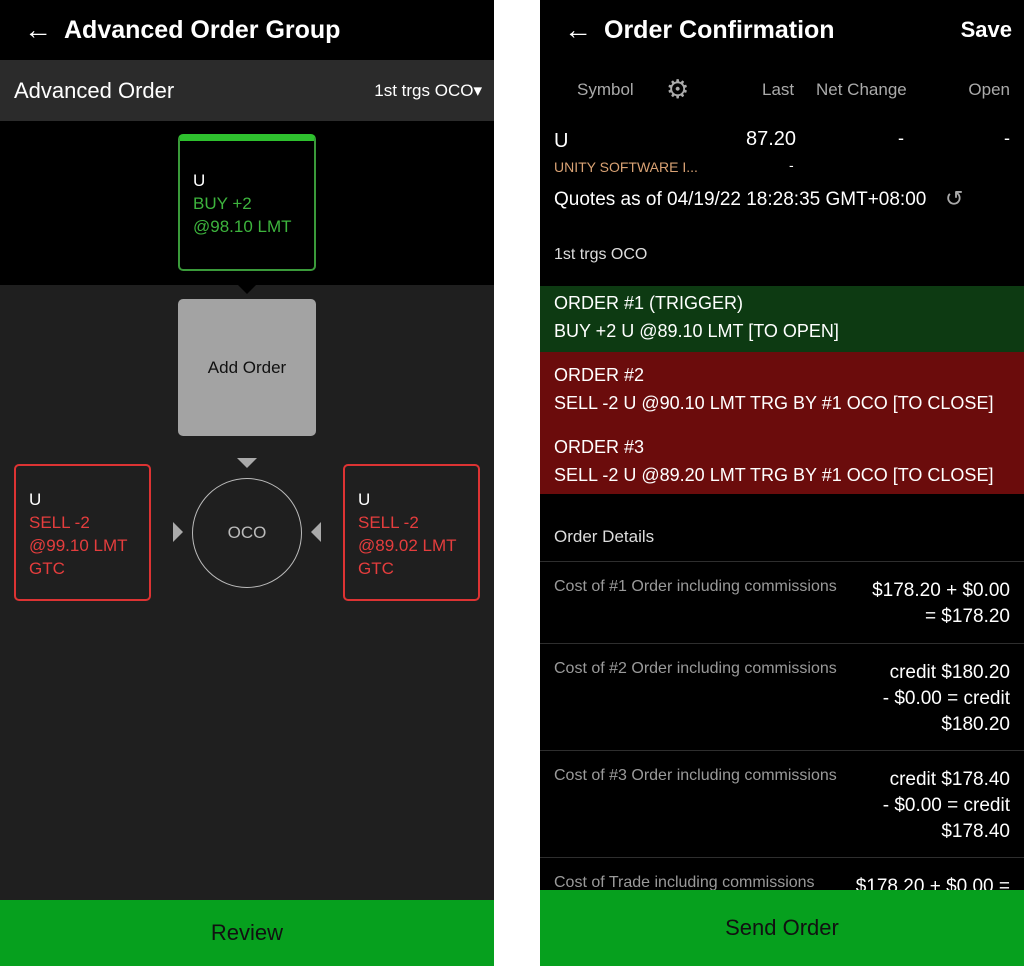 Image resolution: width=1024 pixels, height=966 pixels. What do you see at coordinates (771, 139) in the screenshot?
I see `quote-last: 87.20` at bounding box center [771, 139].